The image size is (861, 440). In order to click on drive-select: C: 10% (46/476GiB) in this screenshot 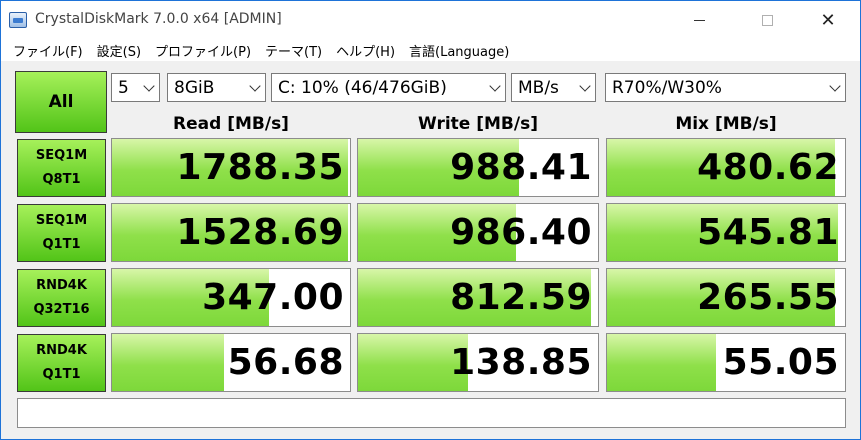, I will do `click(388, 87)`.